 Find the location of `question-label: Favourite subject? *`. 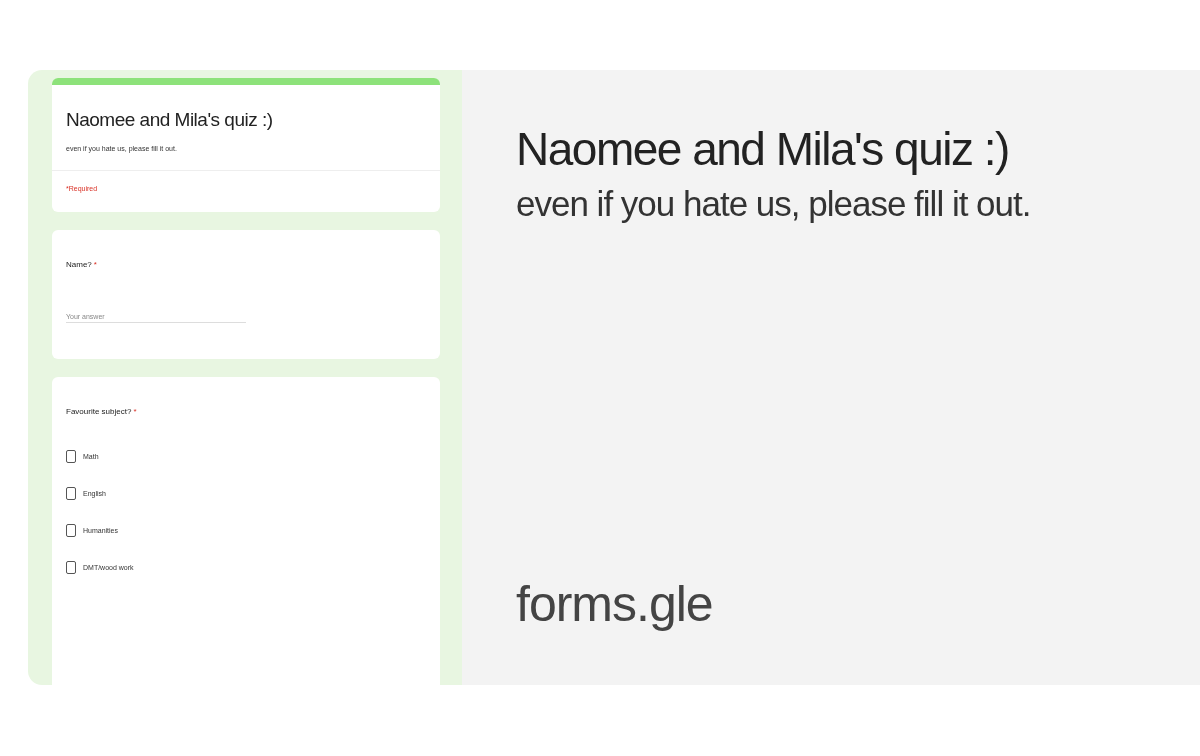

question-label: Favourite subject? * is located at coordinates (102, 411).